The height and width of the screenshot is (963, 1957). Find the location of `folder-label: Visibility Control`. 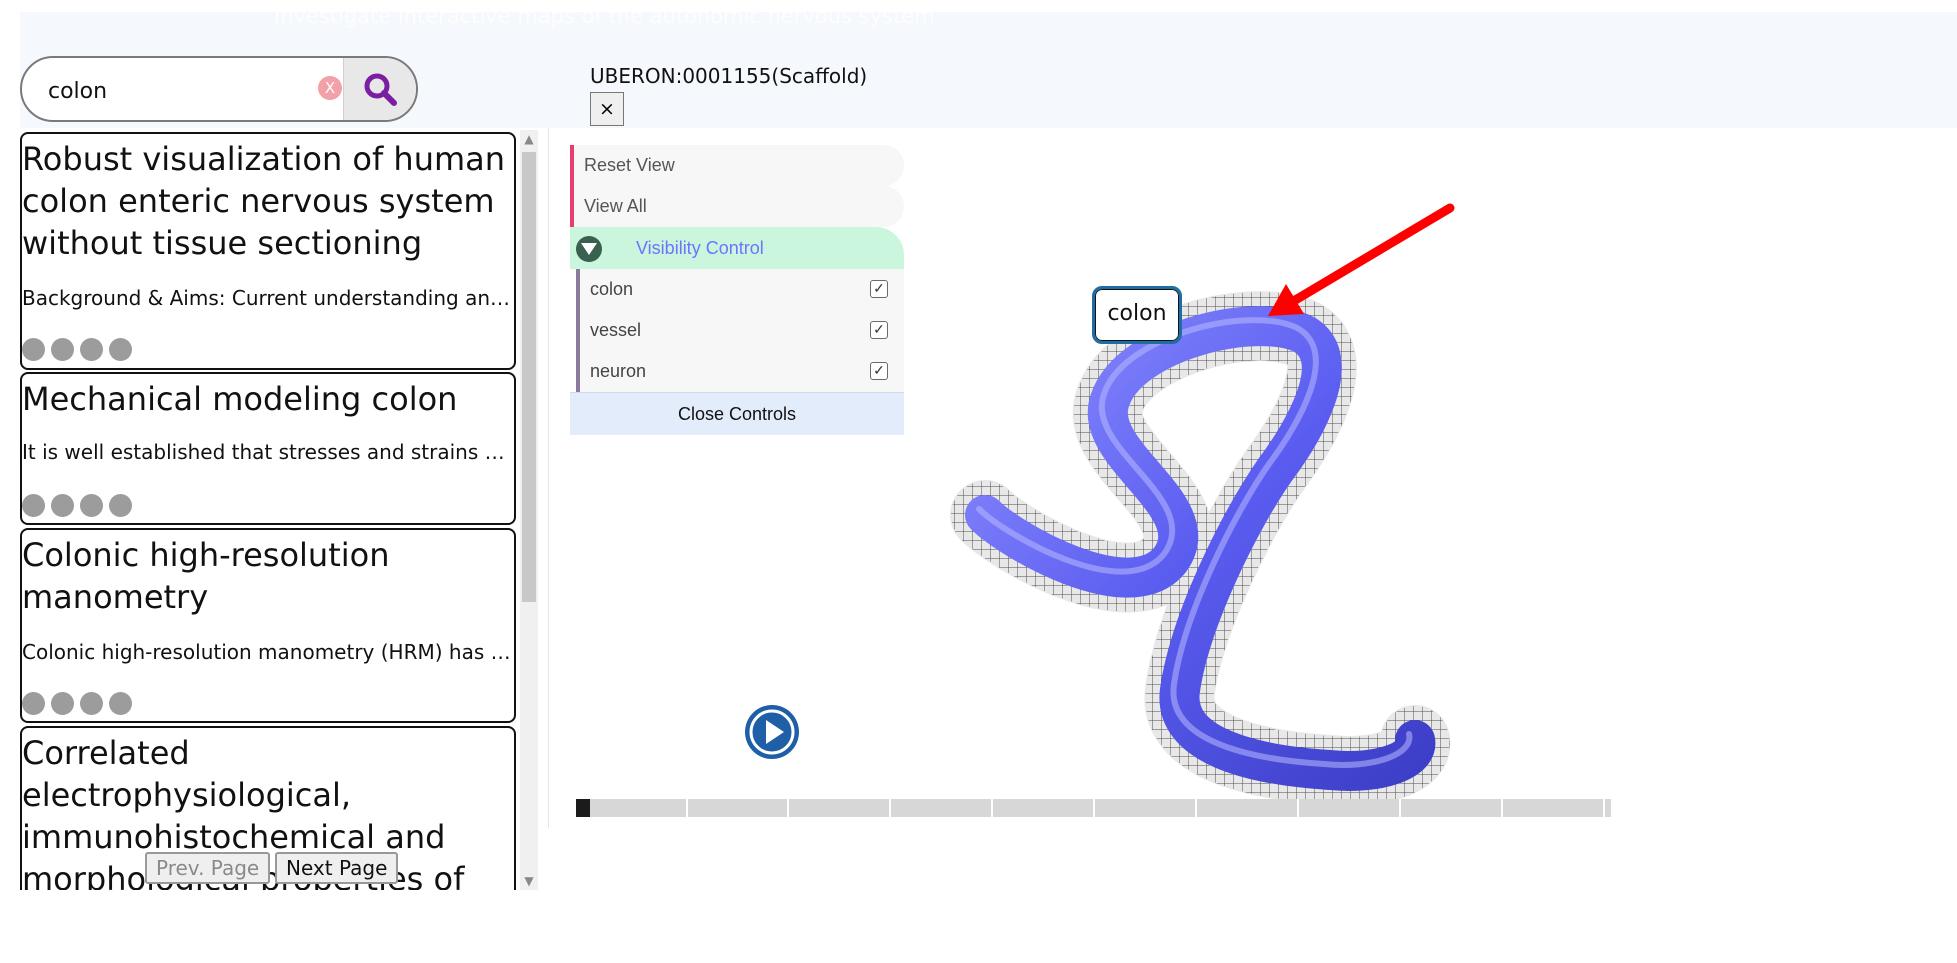

folder-label: Visibility Control is located at coordinates (700, 248).